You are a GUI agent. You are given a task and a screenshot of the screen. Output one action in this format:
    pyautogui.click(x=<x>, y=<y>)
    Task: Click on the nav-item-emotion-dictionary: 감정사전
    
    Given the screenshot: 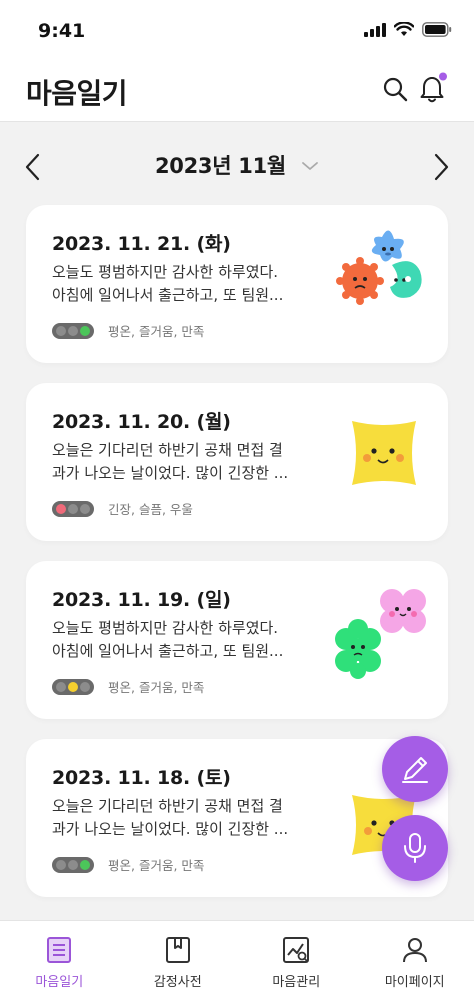 What is the action you would take?
    pyautogui.click(x=178, y=960)
    